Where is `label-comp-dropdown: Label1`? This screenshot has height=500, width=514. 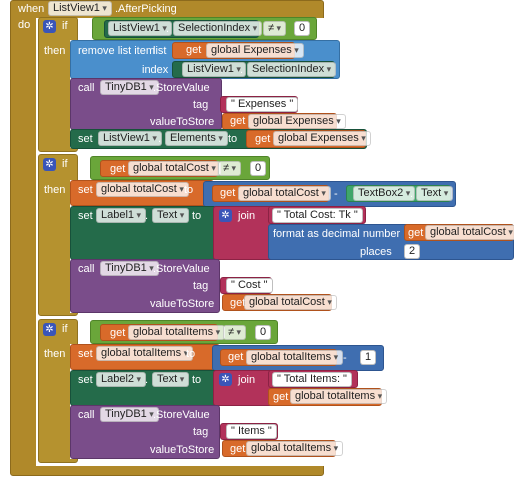
label-comp-dropdown: Label1 is located at coordinates (121, 215).